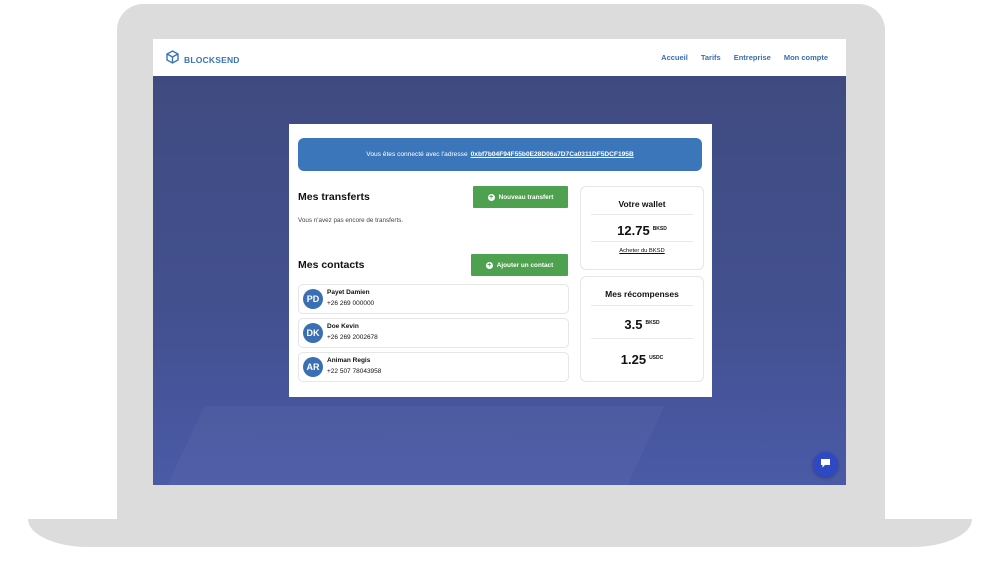 The image size is (1000, 570). Describe the element at coordinates (348, 292) in the screenshot. I see `contact-name: Payet Damien` at that location.